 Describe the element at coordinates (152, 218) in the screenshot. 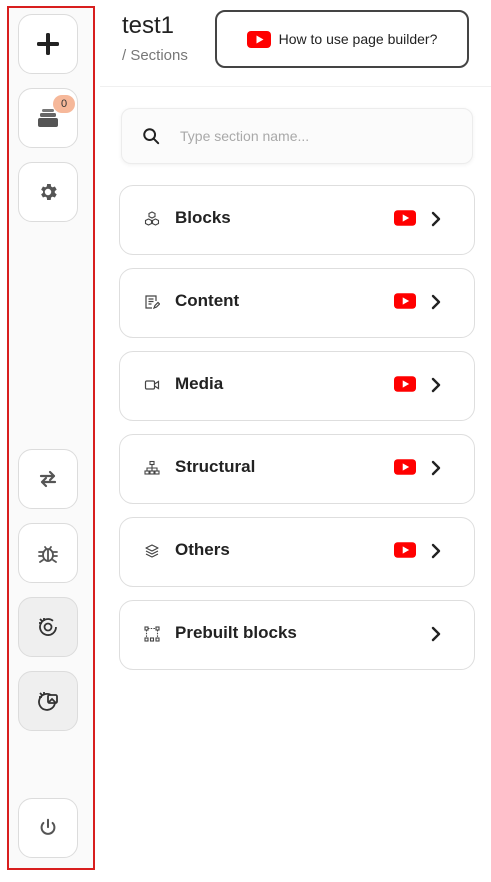

I see `cubes-icon` at that location.